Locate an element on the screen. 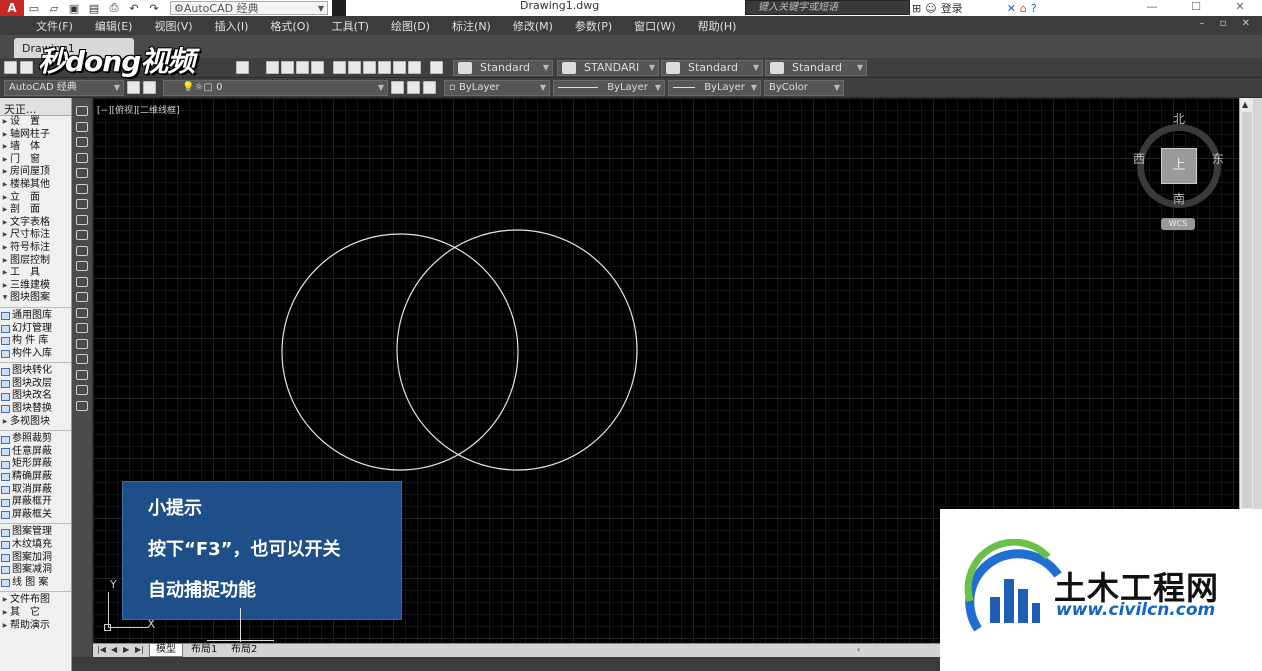 Image resolution: width=1262 pixels, height=671 pixels. scrollbar-thumb is located at coordinates (1247, 310).